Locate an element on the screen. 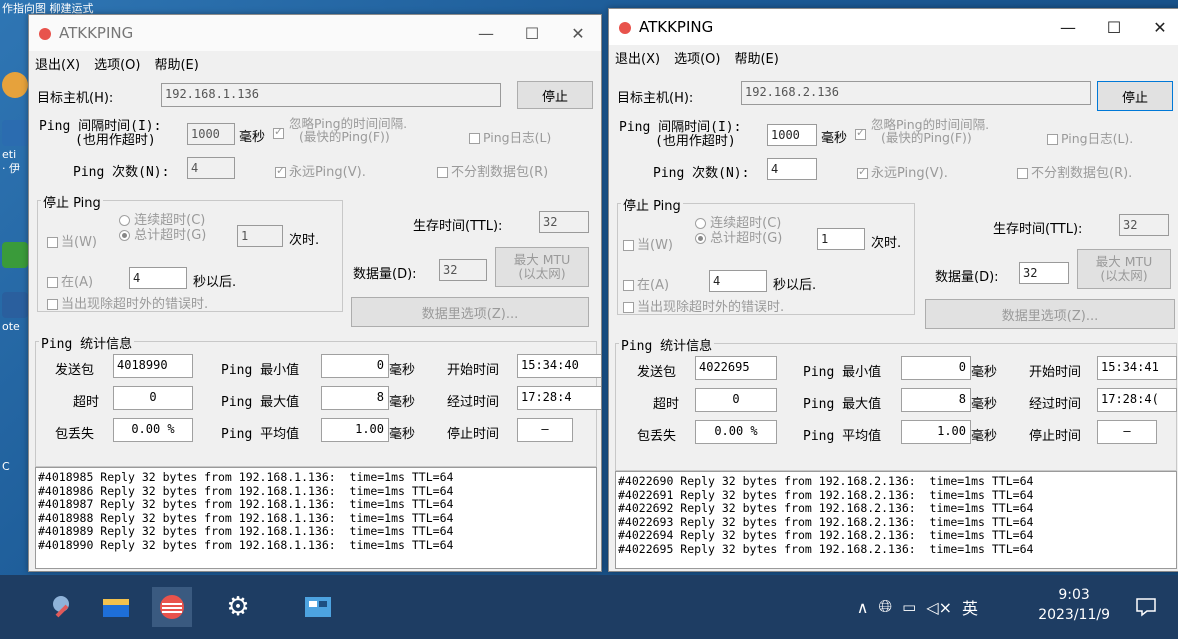 Image resolution: width=1178 pixels, height=639 pixels. window-title: ATKKPING is located at coordinates (676, 27).